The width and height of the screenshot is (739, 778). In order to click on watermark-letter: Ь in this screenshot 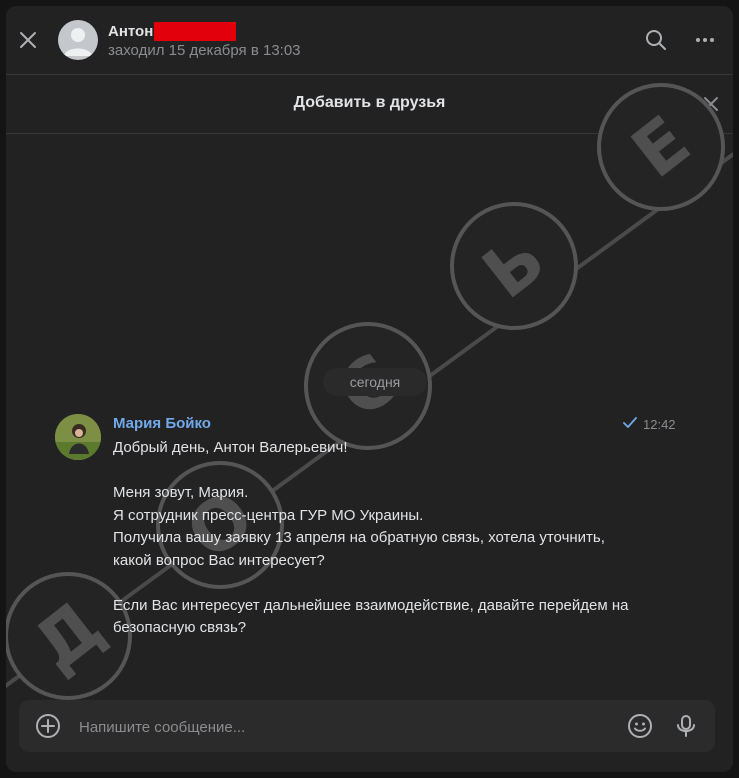, I will do `click(514, 265)`.